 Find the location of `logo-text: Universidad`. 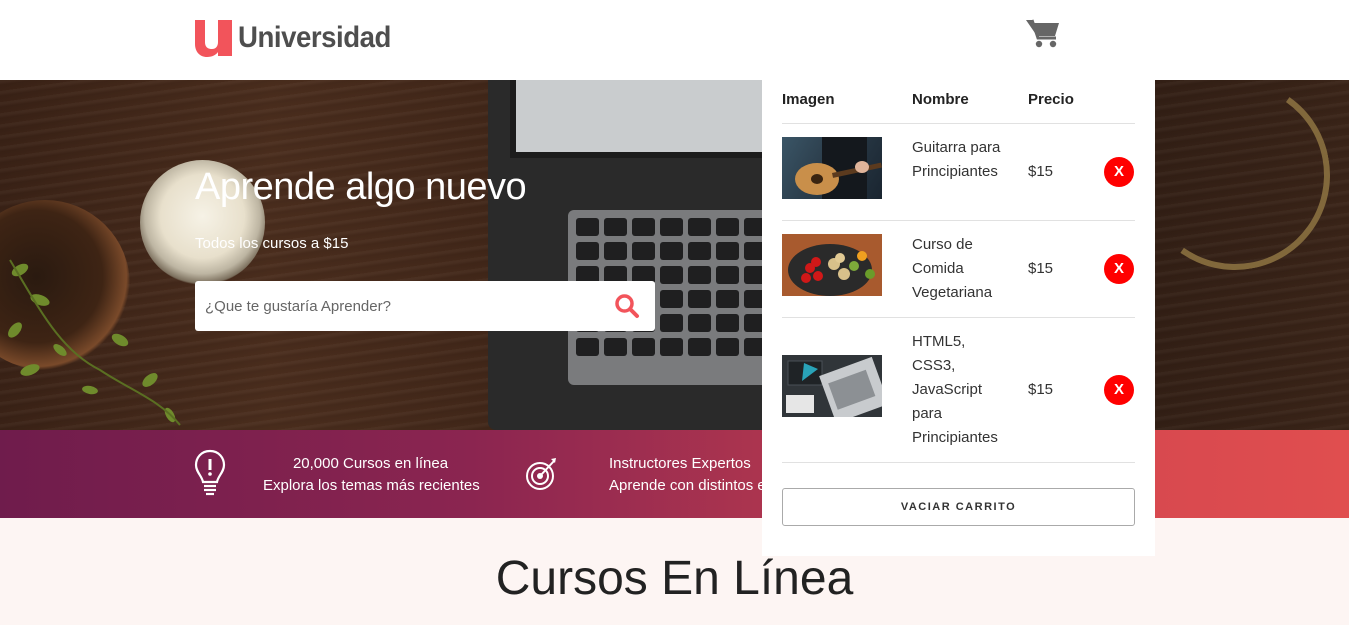

logo-text: Universidad is located at coordinates (314, 37).